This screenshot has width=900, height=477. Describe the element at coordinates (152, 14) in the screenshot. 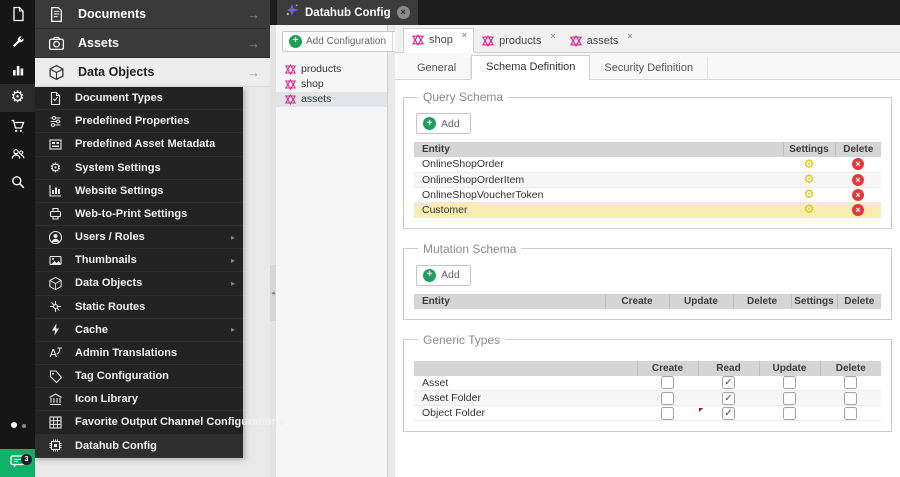

I see `nav-header-documents: Documents →` at that location.